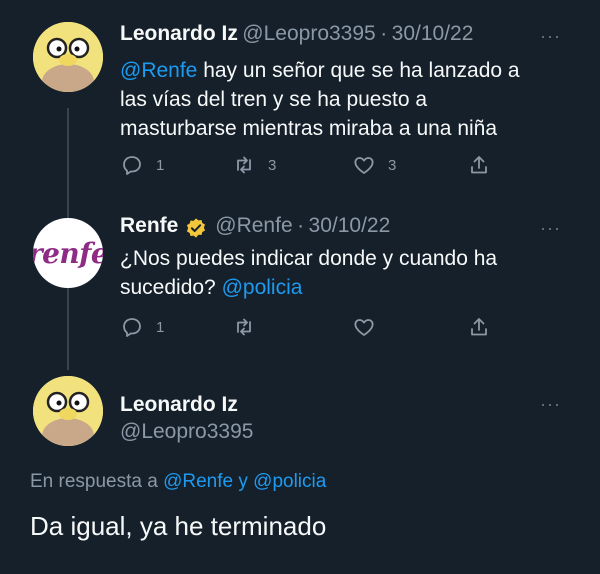 The height and width of the screenshot is (574, 600). I want to click on avatar: renfe, so click(68, 253).